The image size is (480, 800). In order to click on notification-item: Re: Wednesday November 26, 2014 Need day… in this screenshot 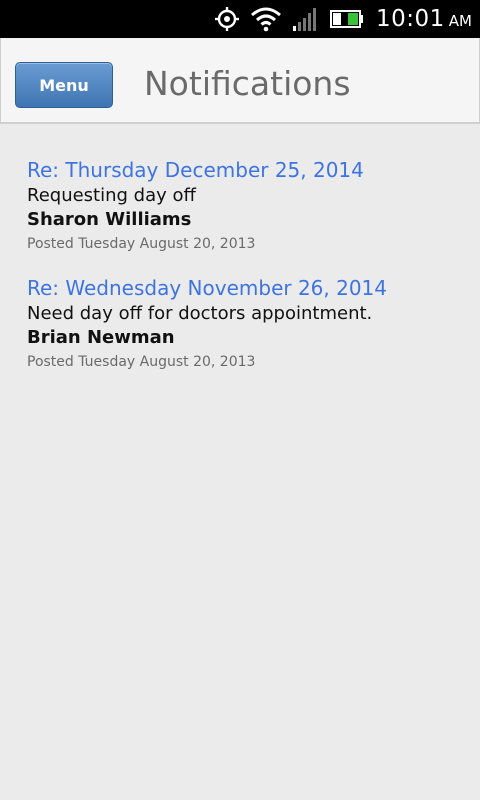, I will do `click(248, 324)`.